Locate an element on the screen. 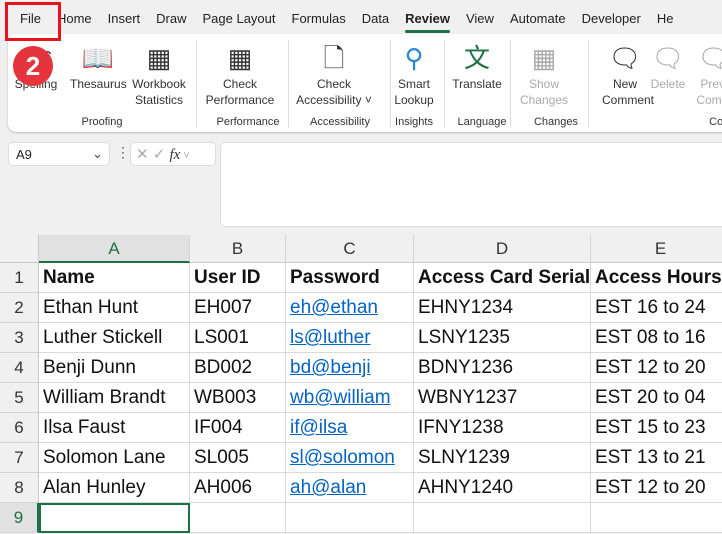  table-cell: ah@alan is located at coordinates (350, 488).